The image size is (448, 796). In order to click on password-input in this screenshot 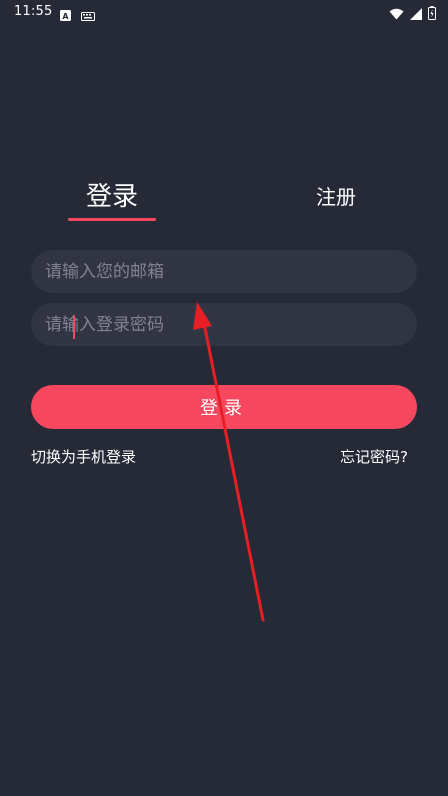, I will do `click(224, 324)`.